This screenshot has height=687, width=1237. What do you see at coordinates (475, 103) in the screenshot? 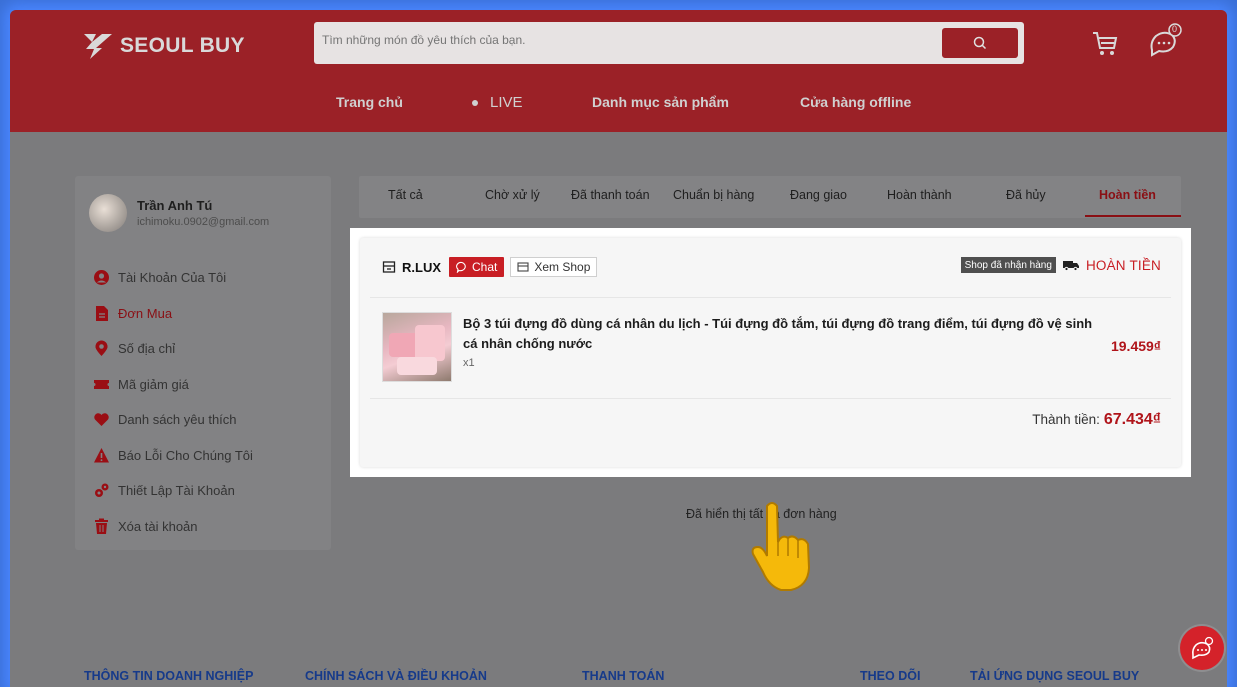
I see `live-dot-icon` at bounding box center [475, 103].